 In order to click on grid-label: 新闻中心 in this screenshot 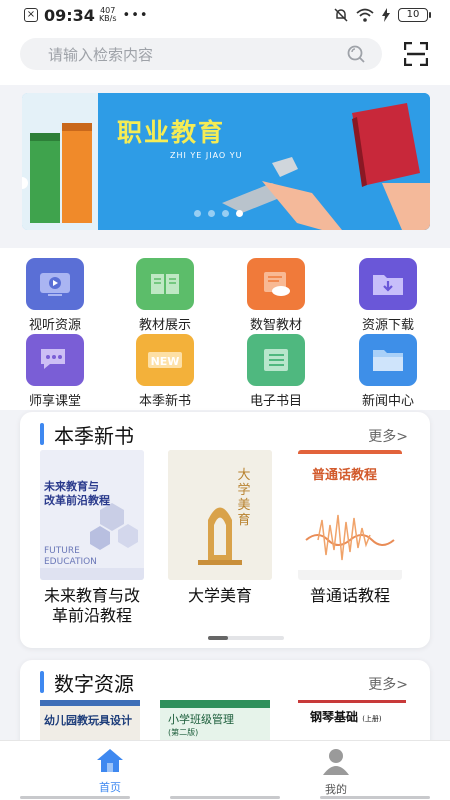, I will do `click(387, 401)`.